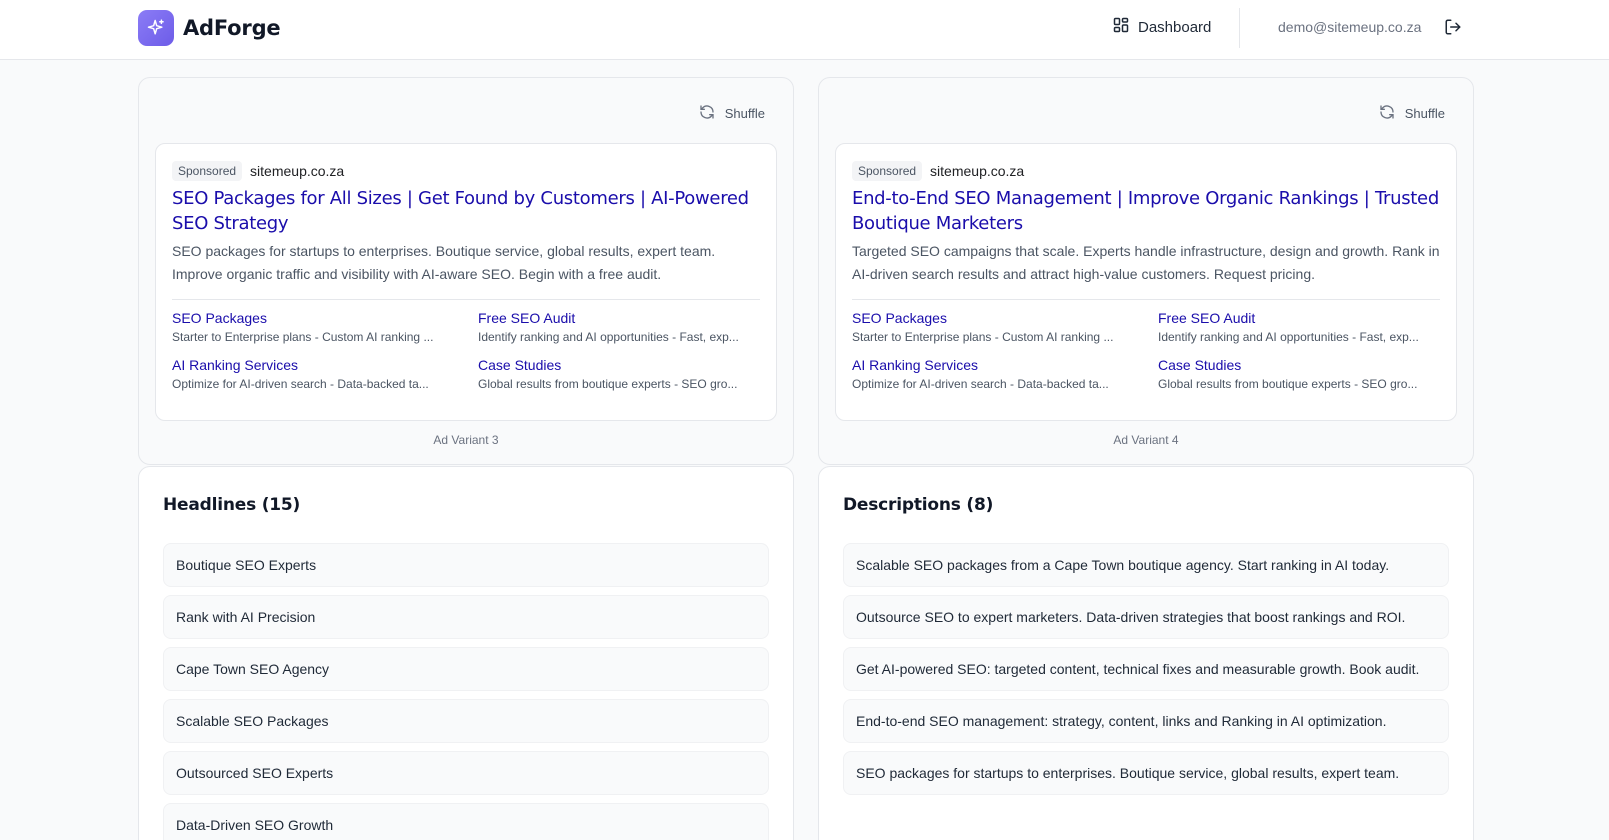  I want to click on dashboard-label: Dashboard, so click(1175, 27).